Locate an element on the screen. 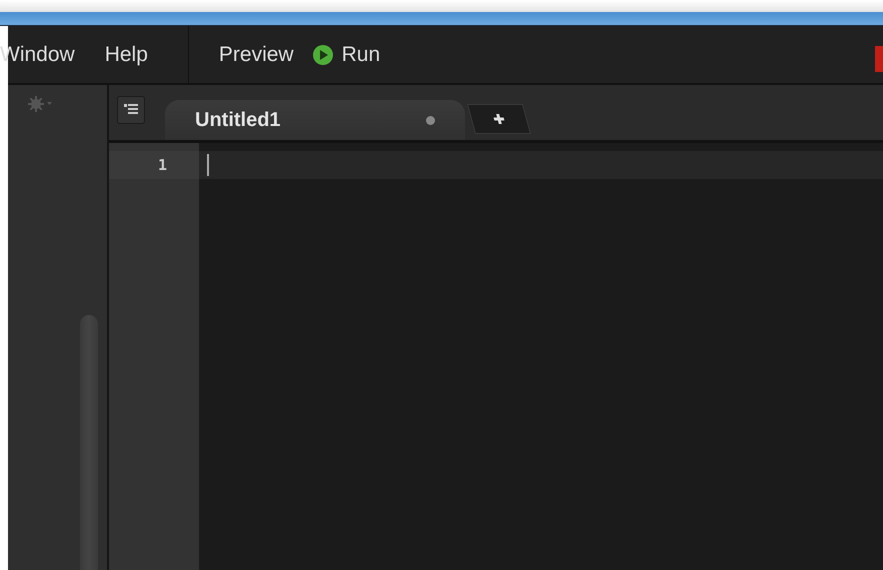 The width and height of the screenshot is (883, 570). new-tab-button is located at coordinates (499, 119).